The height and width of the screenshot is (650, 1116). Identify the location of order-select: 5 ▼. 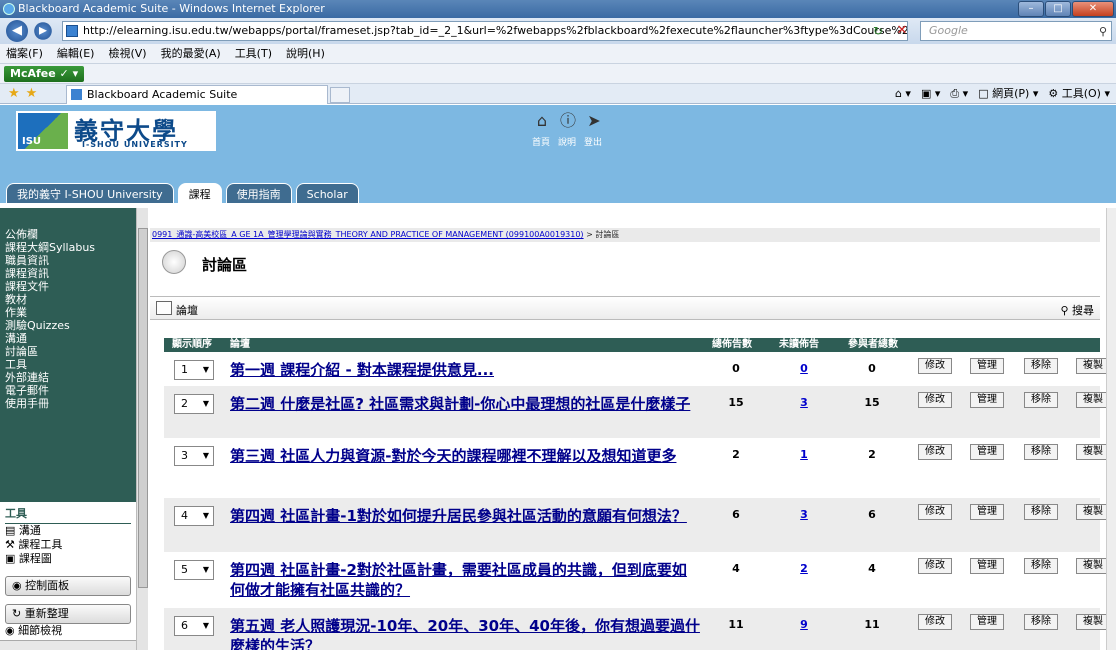
(194, 570).